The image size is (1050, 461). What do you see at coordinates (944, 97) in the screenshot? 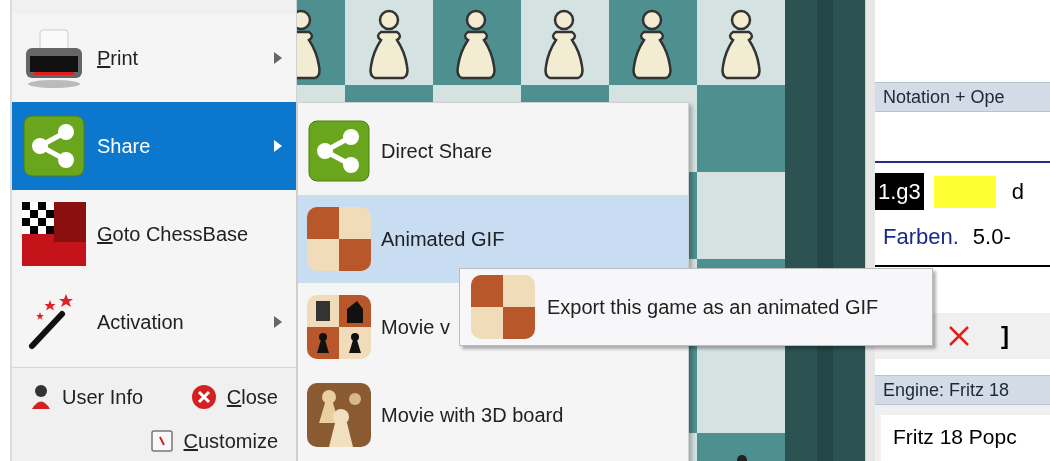
I see `panel-title: Notation + Ope` at bounding box center [944, 97].